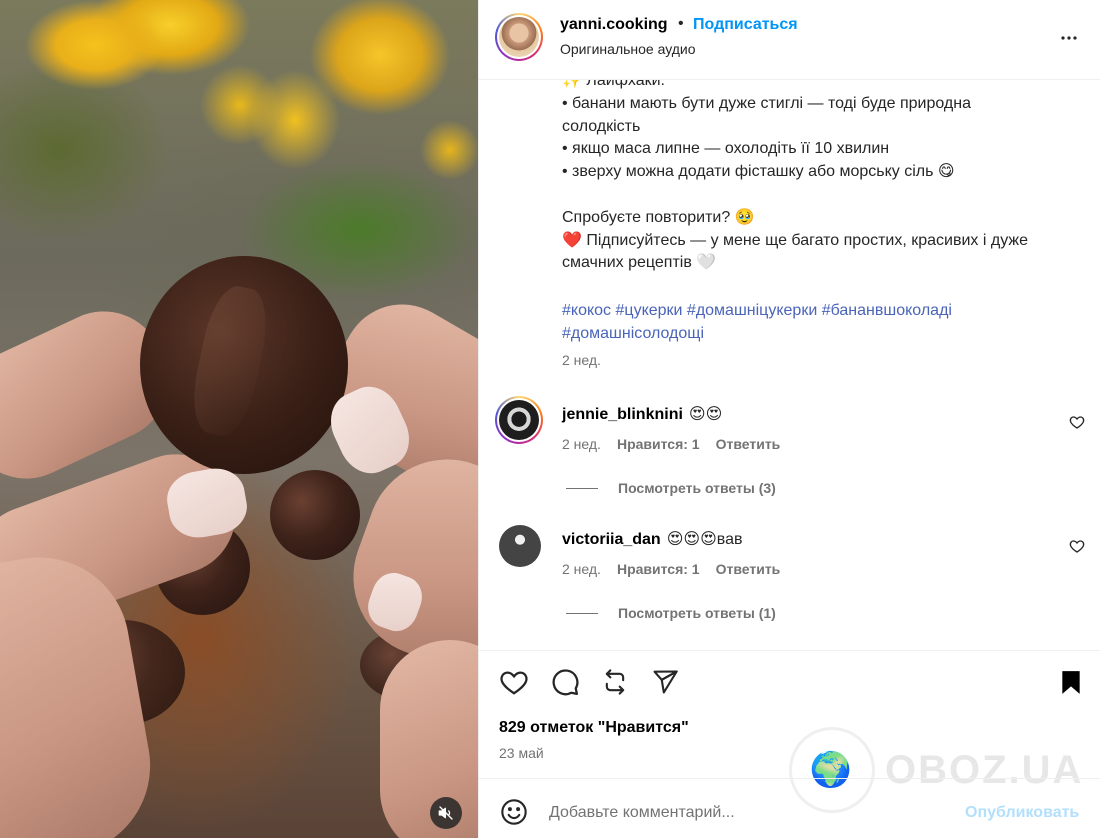 The height and width of the screenshot is (838, 1100). I want to click on view-replies-button: Посмотреть ответы (3), so click(671, 488).